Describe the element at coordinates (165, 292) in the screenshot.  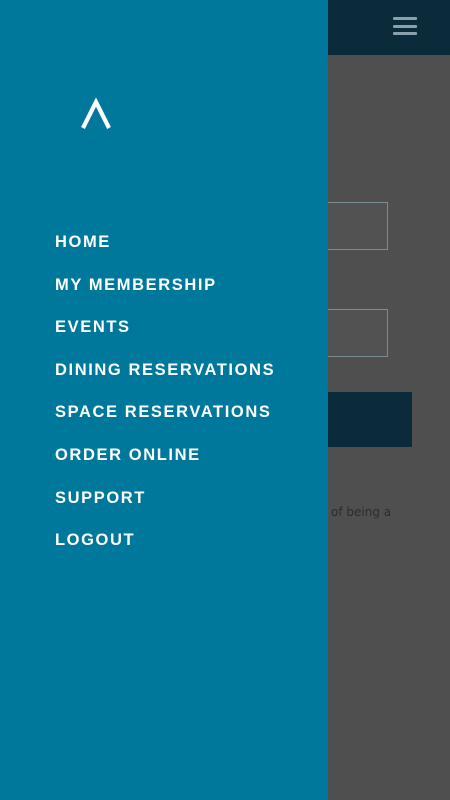
I see `menu-item-my-membership: MY MEMBERSHIP` at that location.